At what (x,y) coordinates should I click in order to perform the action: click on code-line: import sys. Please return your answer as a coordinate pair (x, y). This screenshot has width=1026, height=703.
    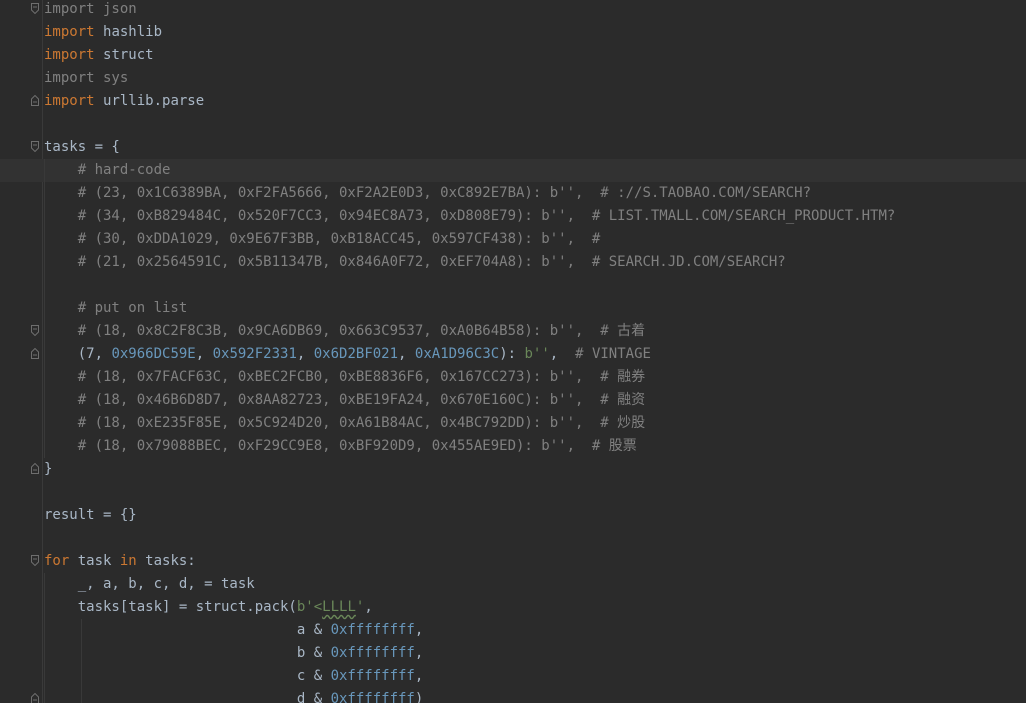
    Looking at the image, I should click on (534, 78).